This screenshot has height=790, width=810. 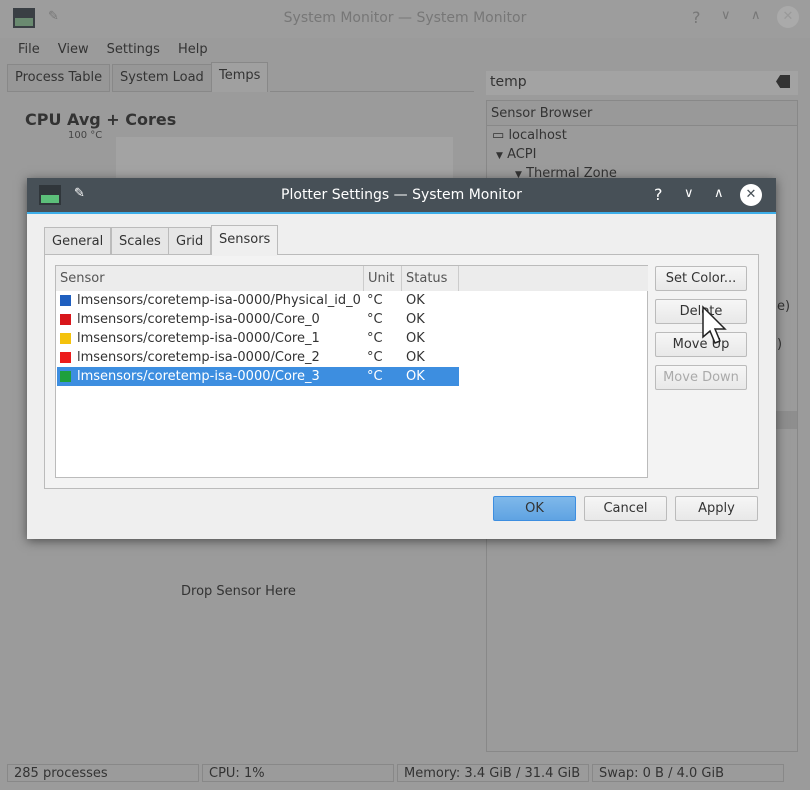 I want to click on triangle-down-icon: ▼, so click(x=499, y=156).